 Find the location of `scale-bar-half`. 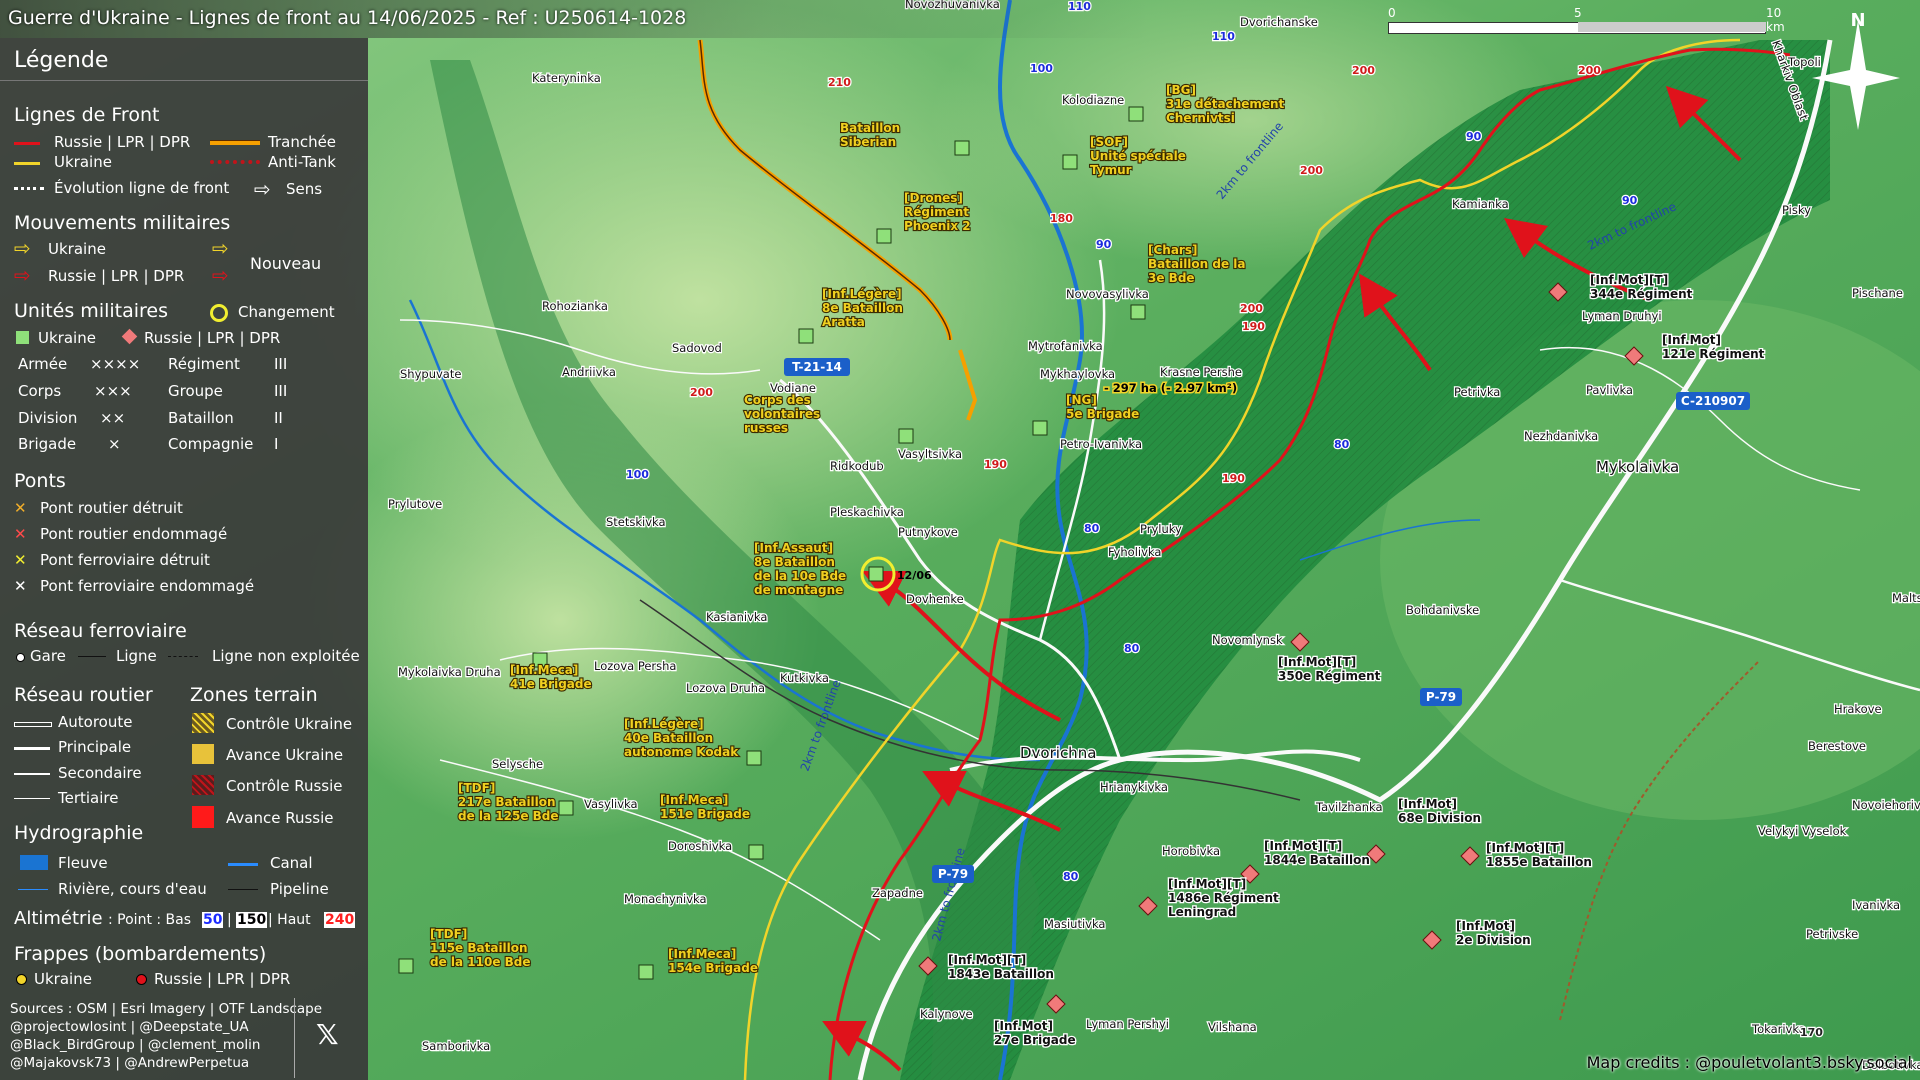

scale-bar-half is located at coordinates (1672, 27).